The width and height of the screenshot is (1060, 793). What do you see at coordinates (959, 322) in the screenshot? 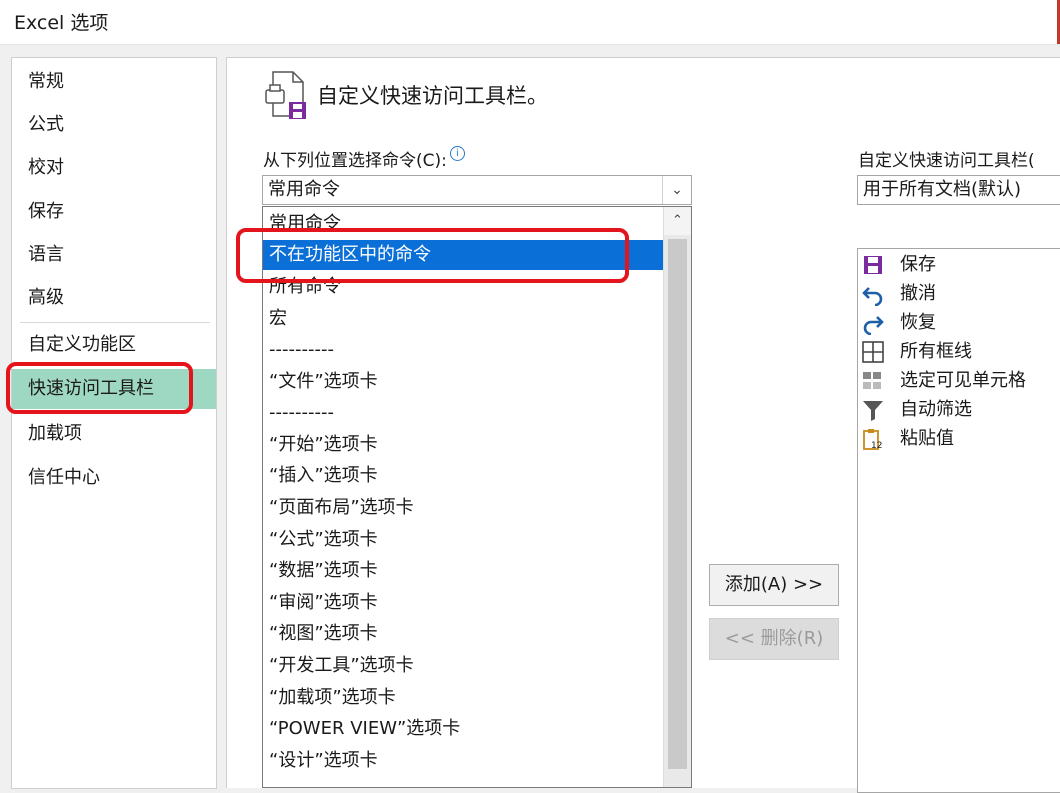
I see `toolbar-item-redo: 恢复` at bounding box center [959, 322].